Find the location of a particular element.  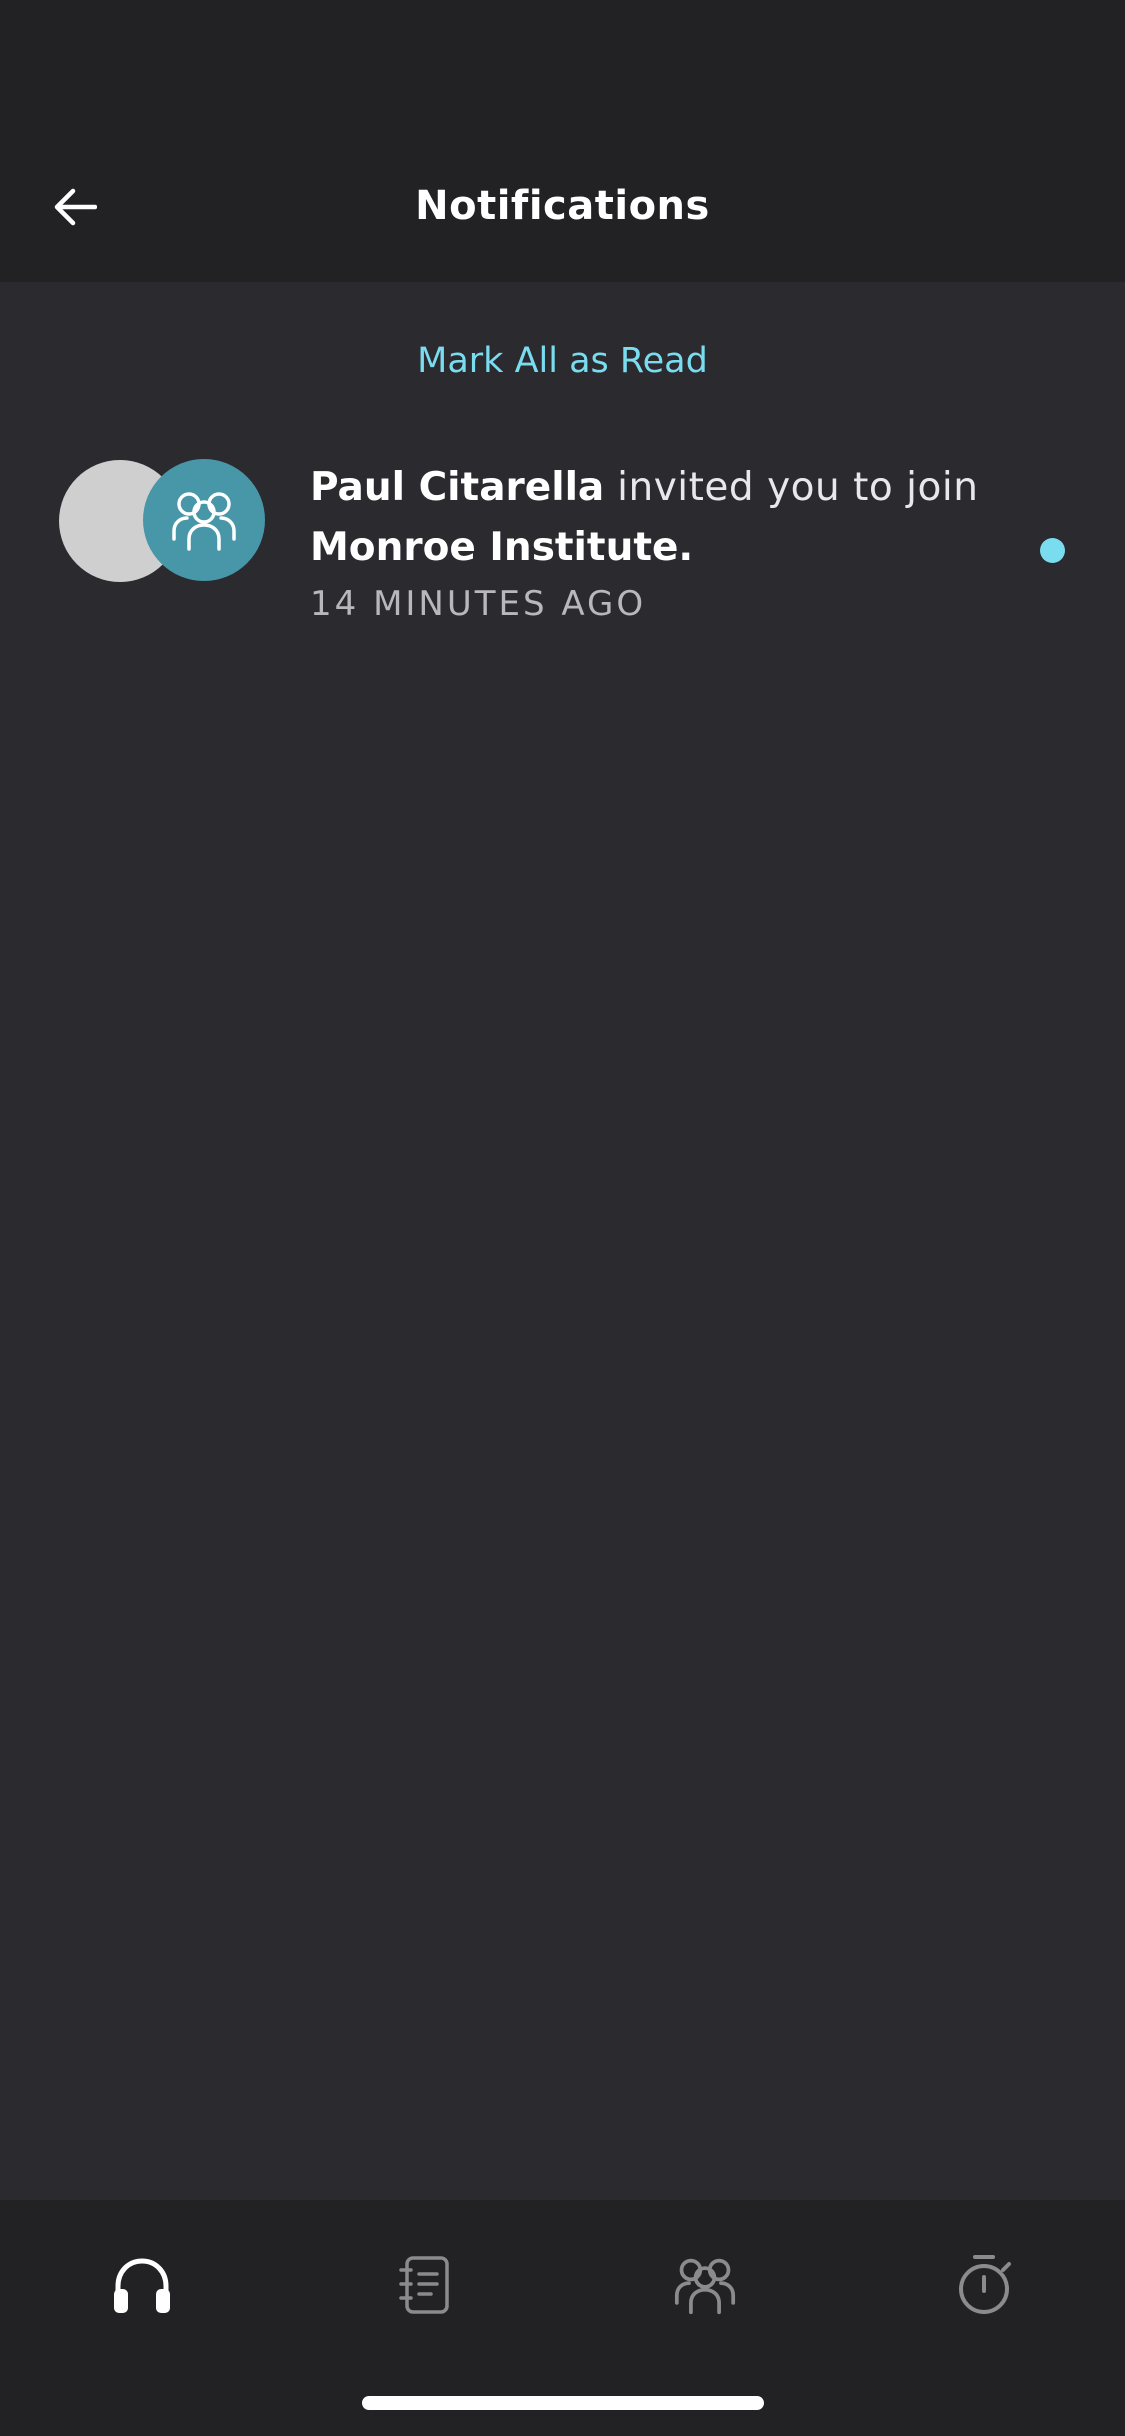

tab-listen is located at coordinates (142, 2285).